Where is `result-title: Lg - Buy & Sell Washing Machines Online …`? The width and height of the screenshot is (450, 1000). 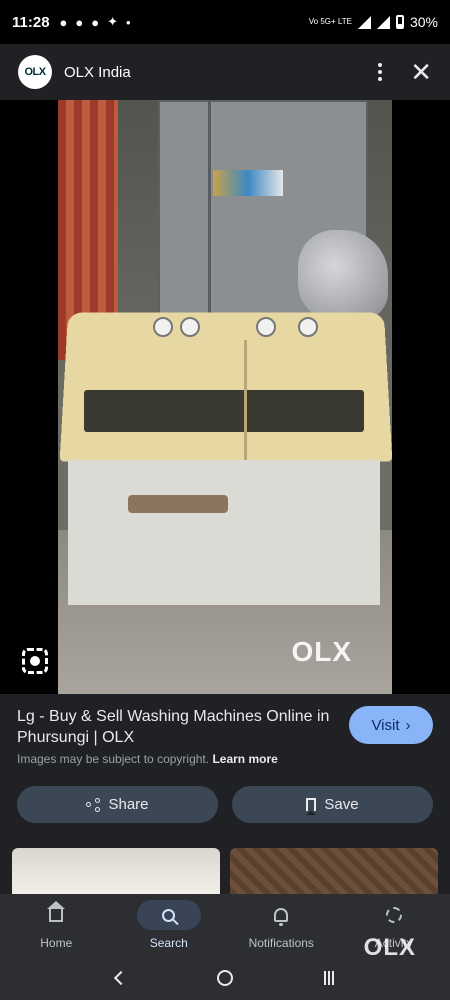 result-title: Lg - Buy & Sell Washing Machines Online … is located at coordinates (177, 727).